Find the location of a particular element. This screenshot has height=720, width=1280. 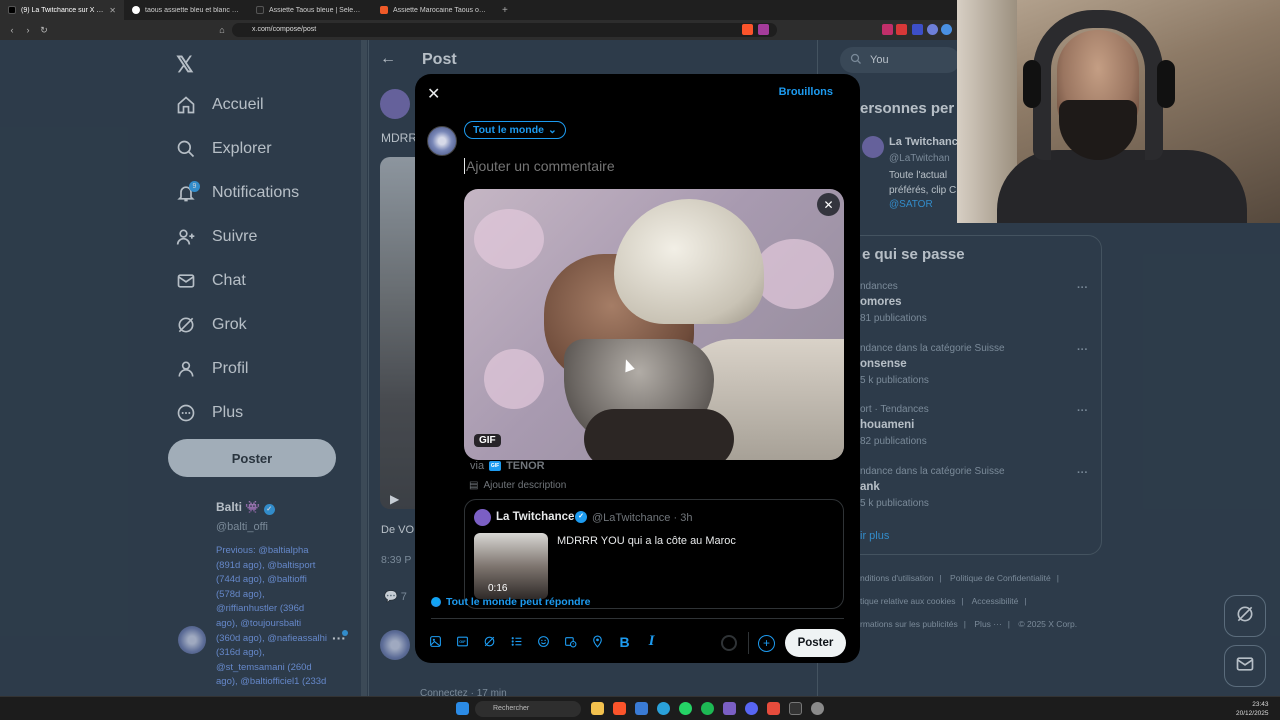

verified-icon: ✓ is located at coordinates (581, 517).